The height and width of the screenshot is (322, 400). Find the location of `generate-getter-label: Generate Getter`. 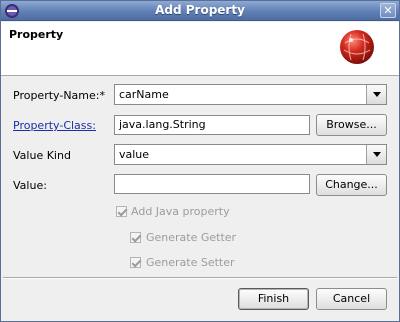

generate-getter-label: Generate Getter is located at coordinates (191, 237).